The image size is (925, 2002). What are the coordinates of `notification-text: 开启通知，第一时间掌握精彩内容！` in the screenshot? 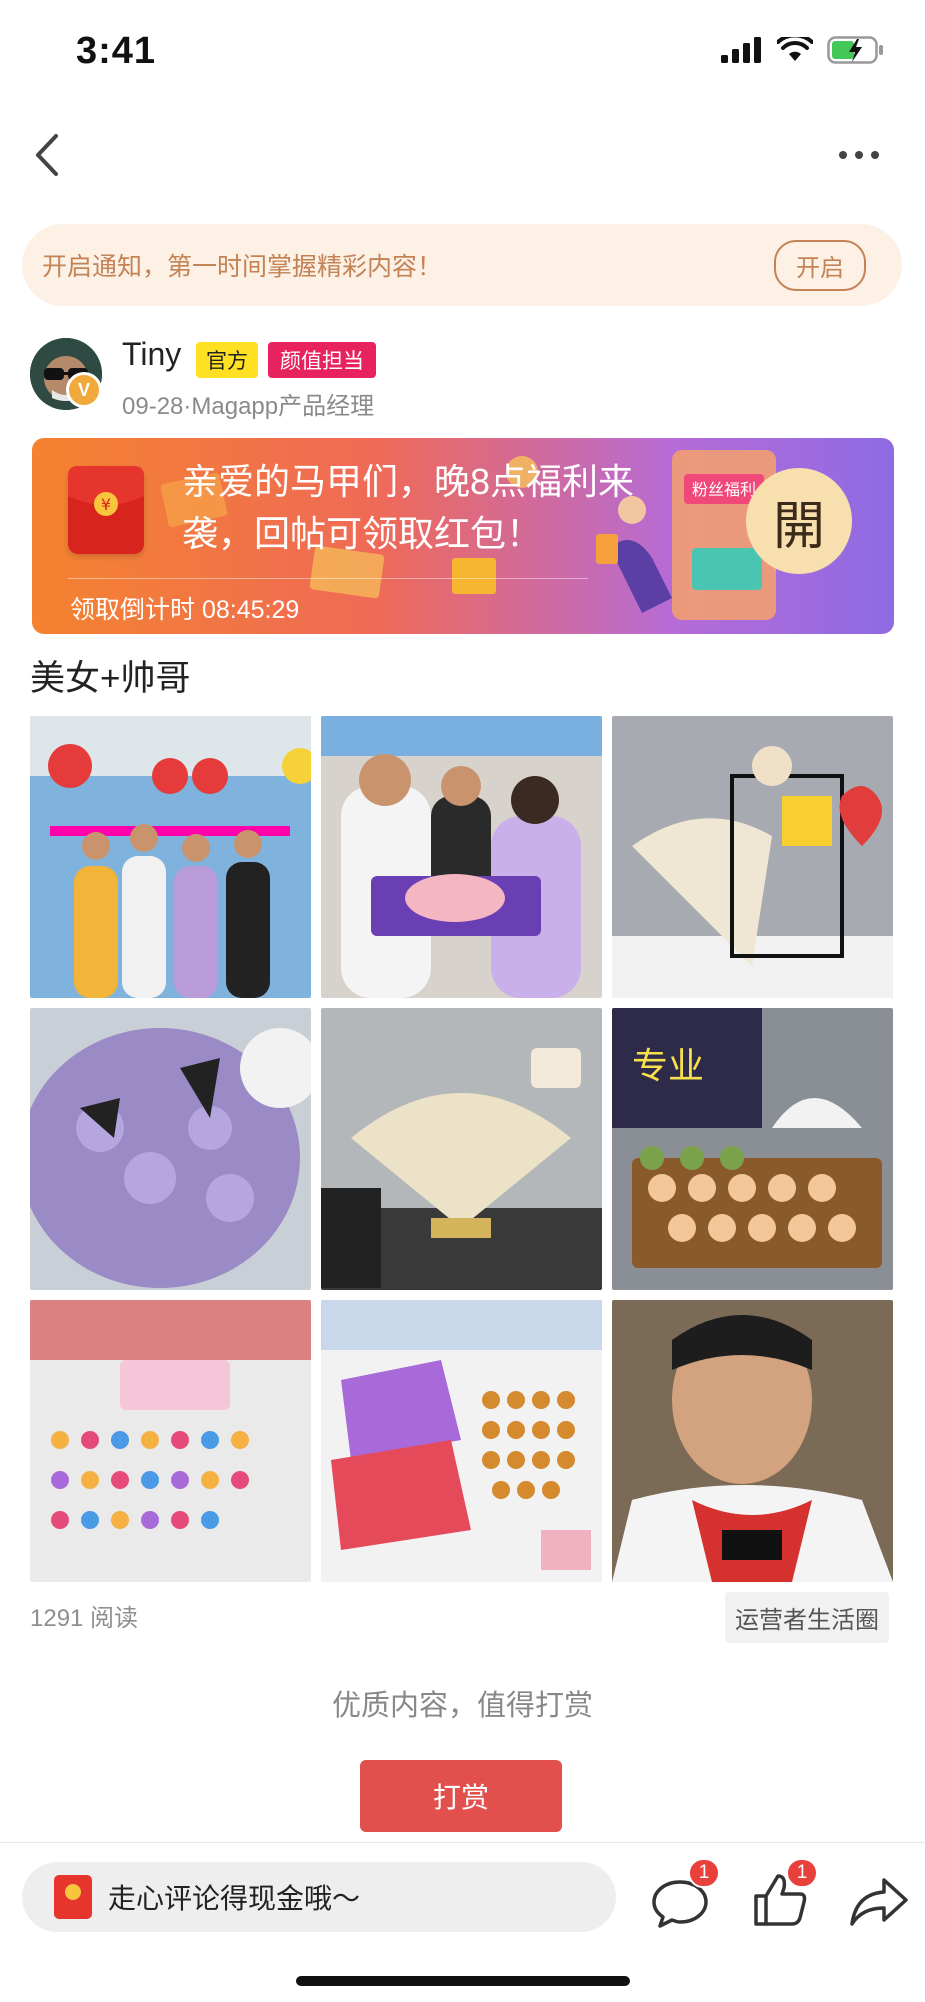 It's located at (242, 267).